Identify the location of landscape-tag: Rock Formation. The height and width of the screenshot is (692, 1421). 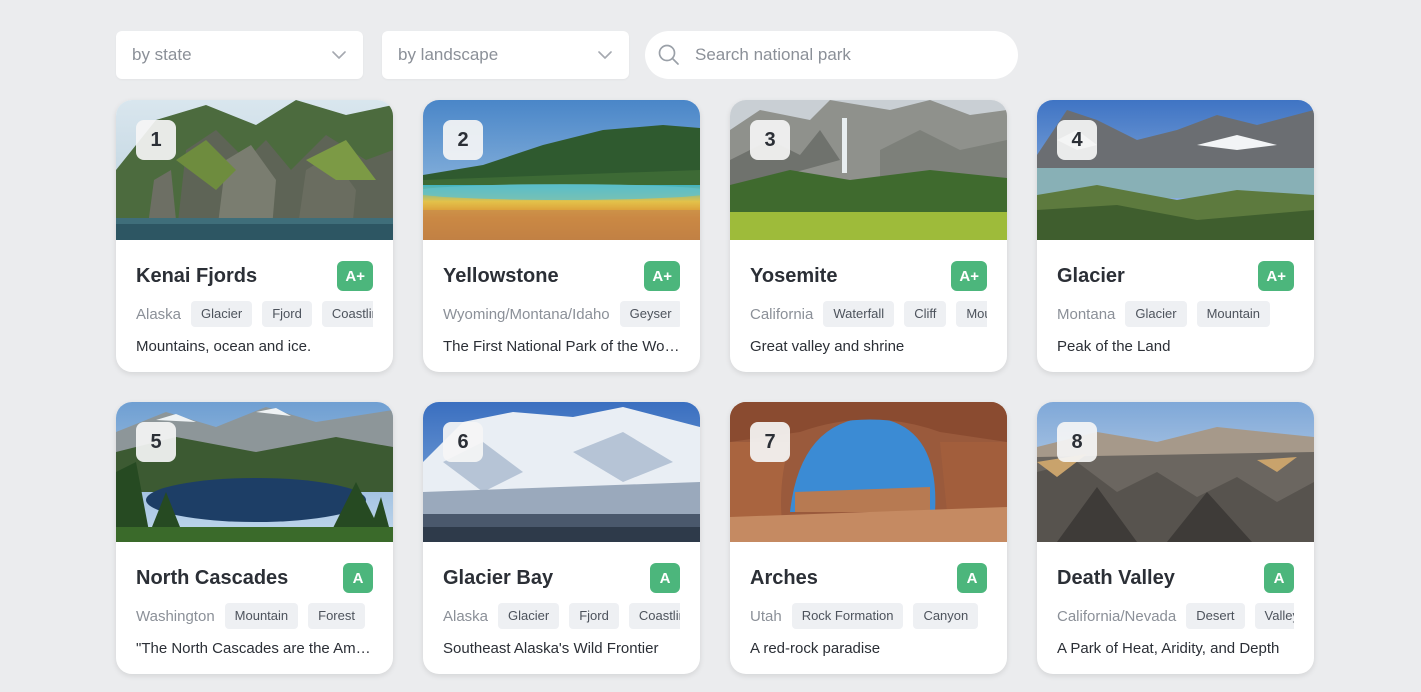
(847, 616).